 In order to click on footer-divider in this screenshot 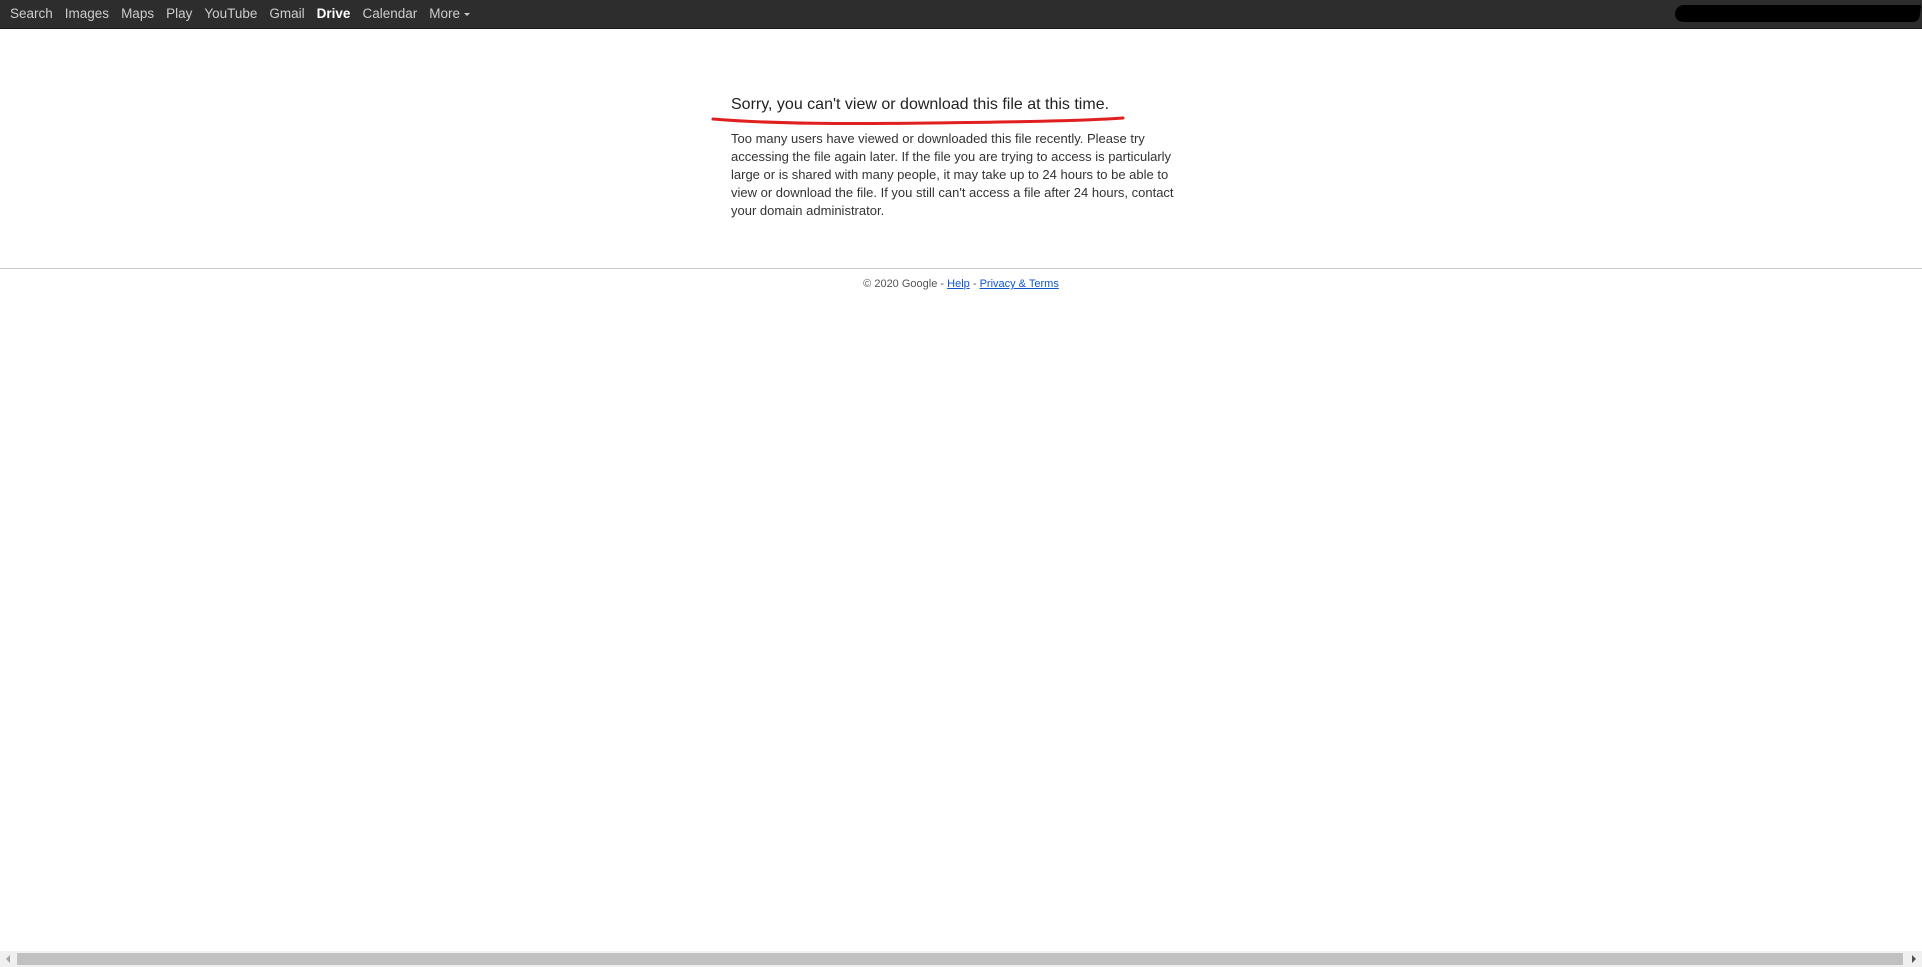, I will do `click(961, 268)`.